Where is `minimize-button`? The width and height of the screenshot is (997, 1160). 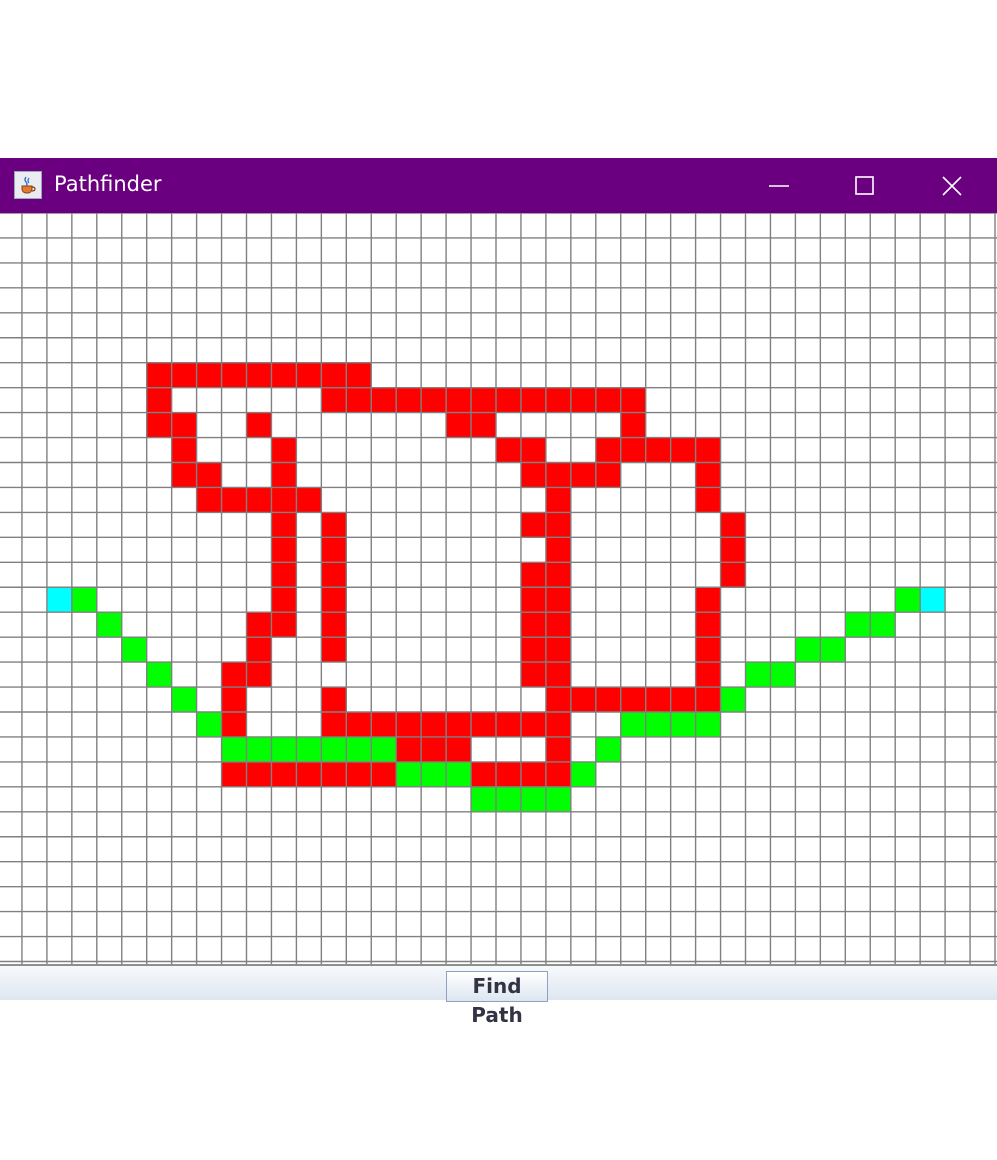
minimize-button is located at coordinates (779, 185).